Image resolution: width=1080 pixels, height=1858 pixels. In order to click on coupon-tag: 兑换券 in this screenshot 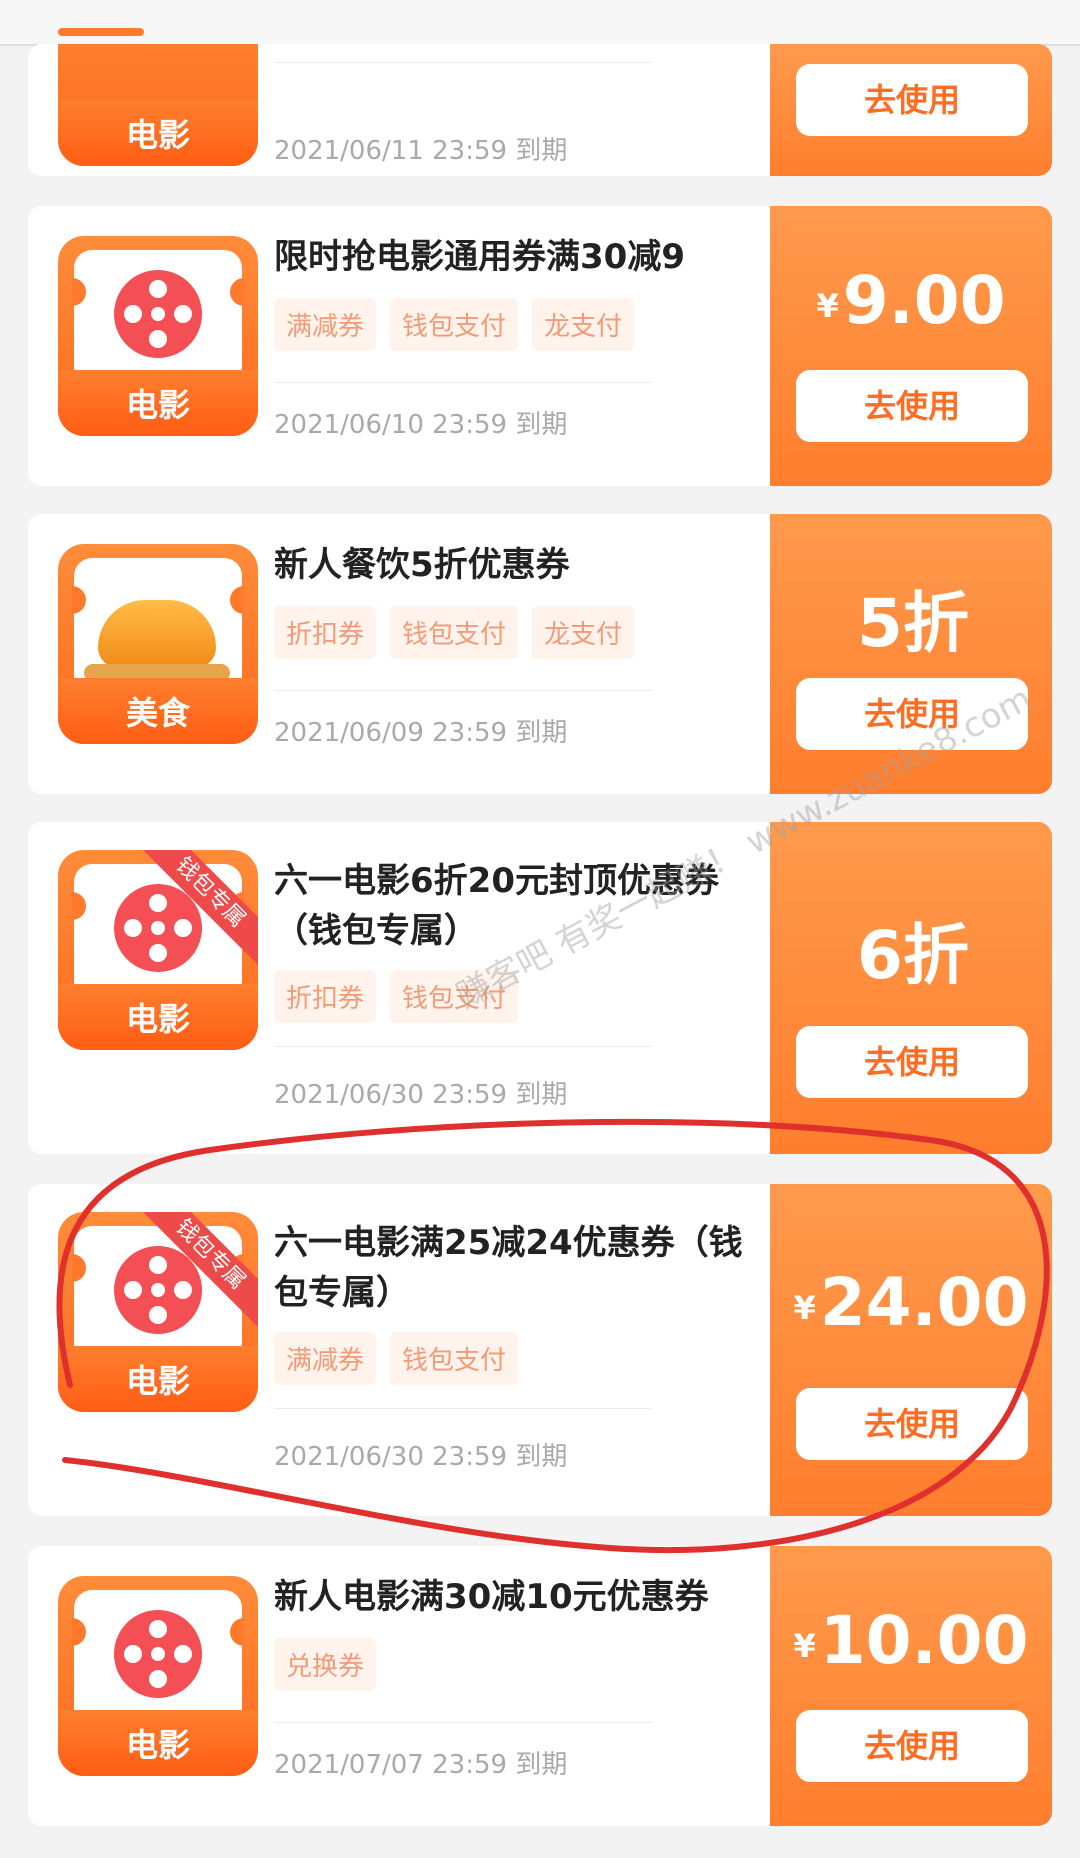, I will do `click(325, 1664)`.